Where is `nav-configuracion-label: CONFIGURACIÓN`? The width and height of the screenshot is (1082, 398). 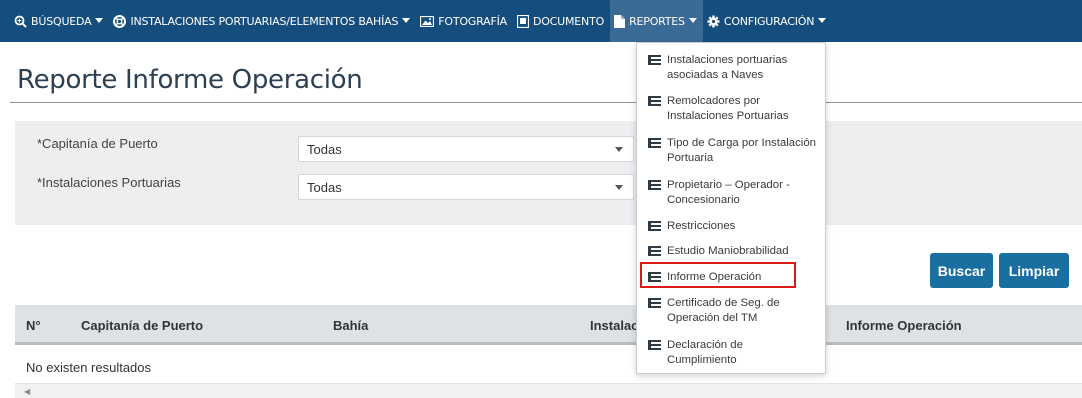 nav-configuracion-label: CONFIGURACIÓN is located at coordinates (769, 21).